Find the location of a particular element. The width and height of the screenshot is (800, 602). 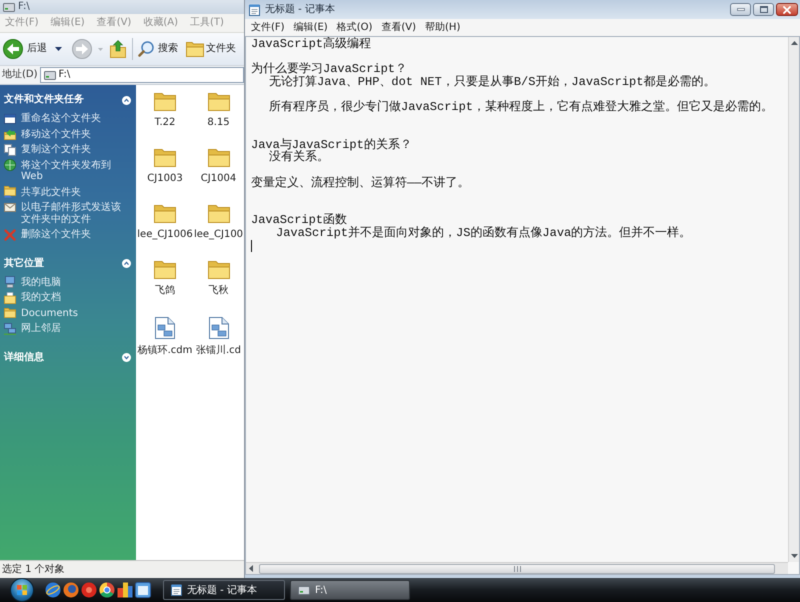

file-name: 飞秋 is located at coordinates (218, 291).